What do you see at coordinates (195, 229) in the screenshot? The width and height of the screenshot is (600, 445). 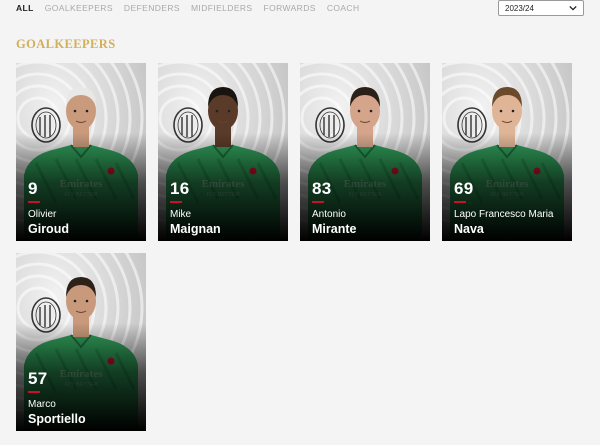 I see `player-last-name: Maignan` at bounding box center [195, 229].